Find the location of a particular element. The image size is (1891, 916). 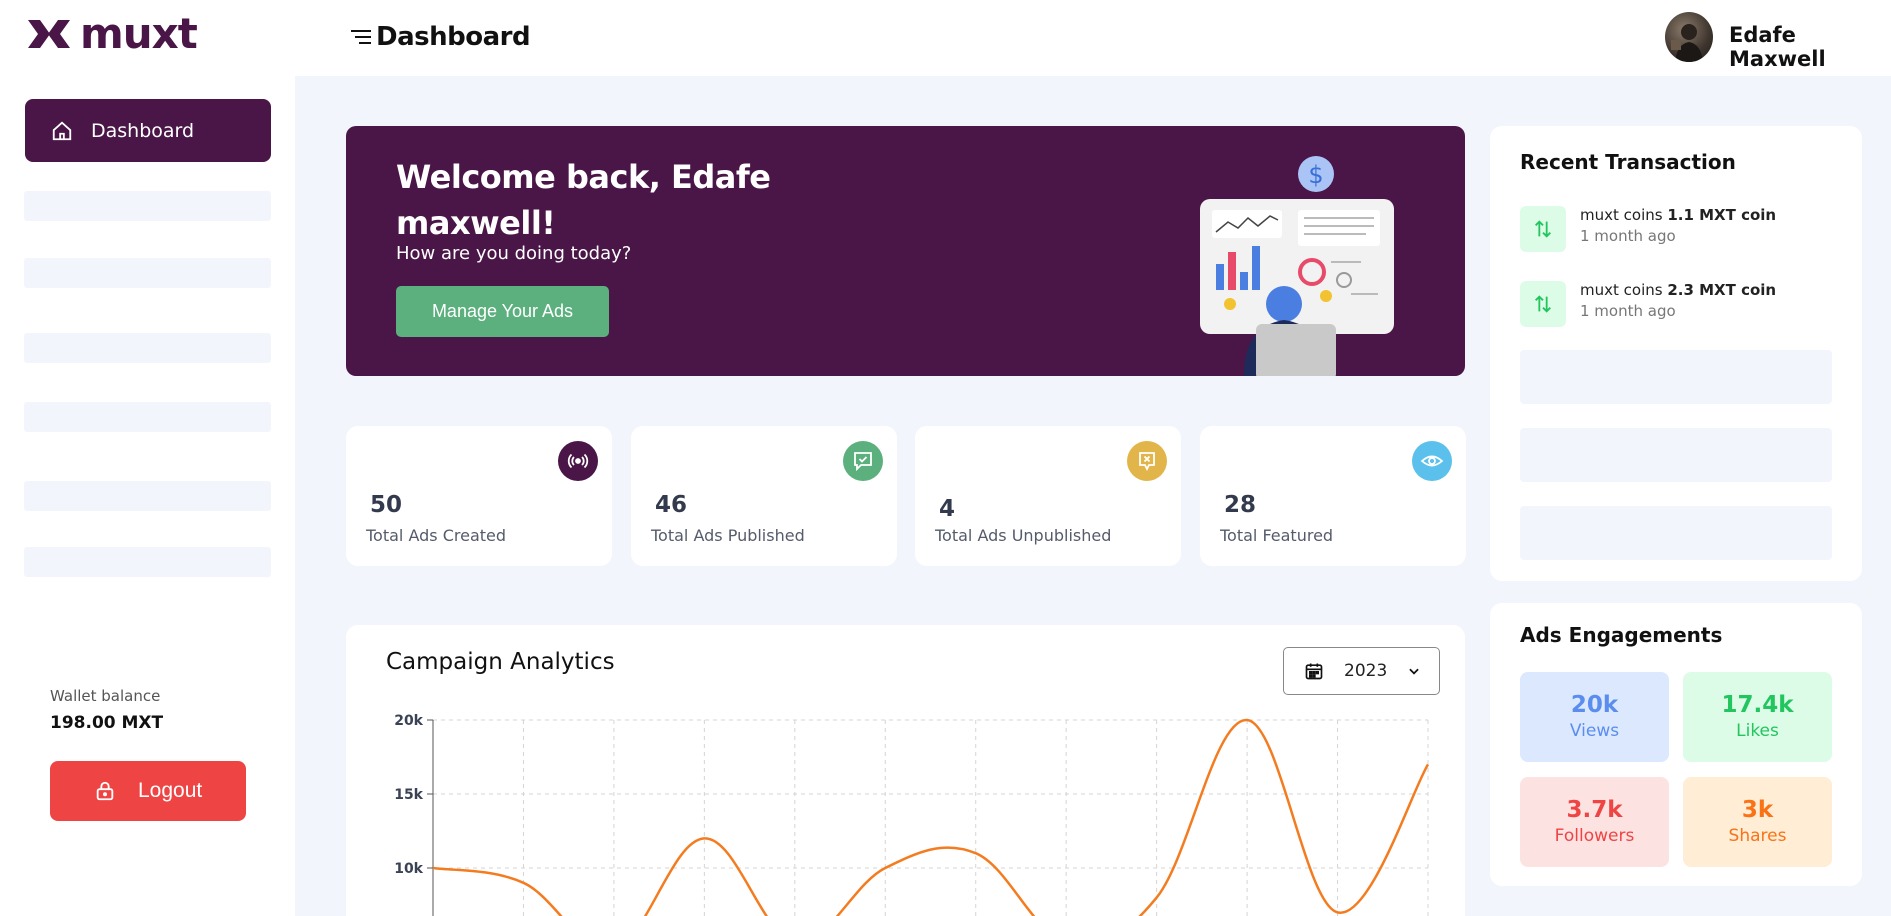

logout-label: Logout is located at coordinates (170, 790).